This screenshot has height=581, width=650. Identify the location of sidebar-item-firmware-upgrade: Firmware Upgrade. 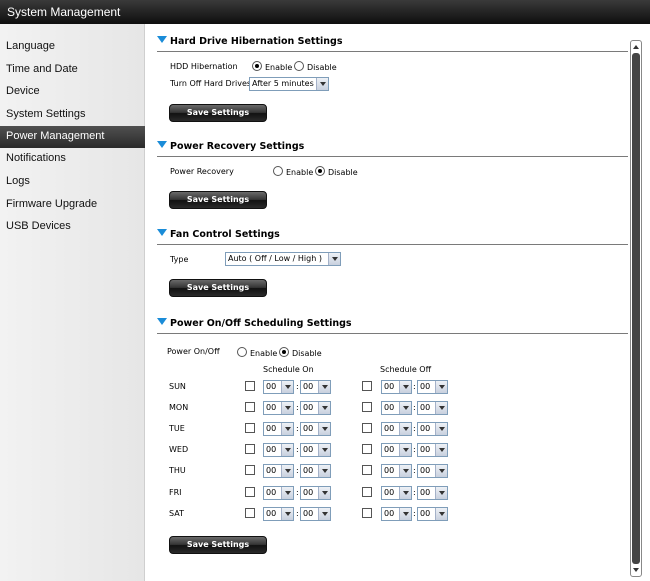
(72, 205).